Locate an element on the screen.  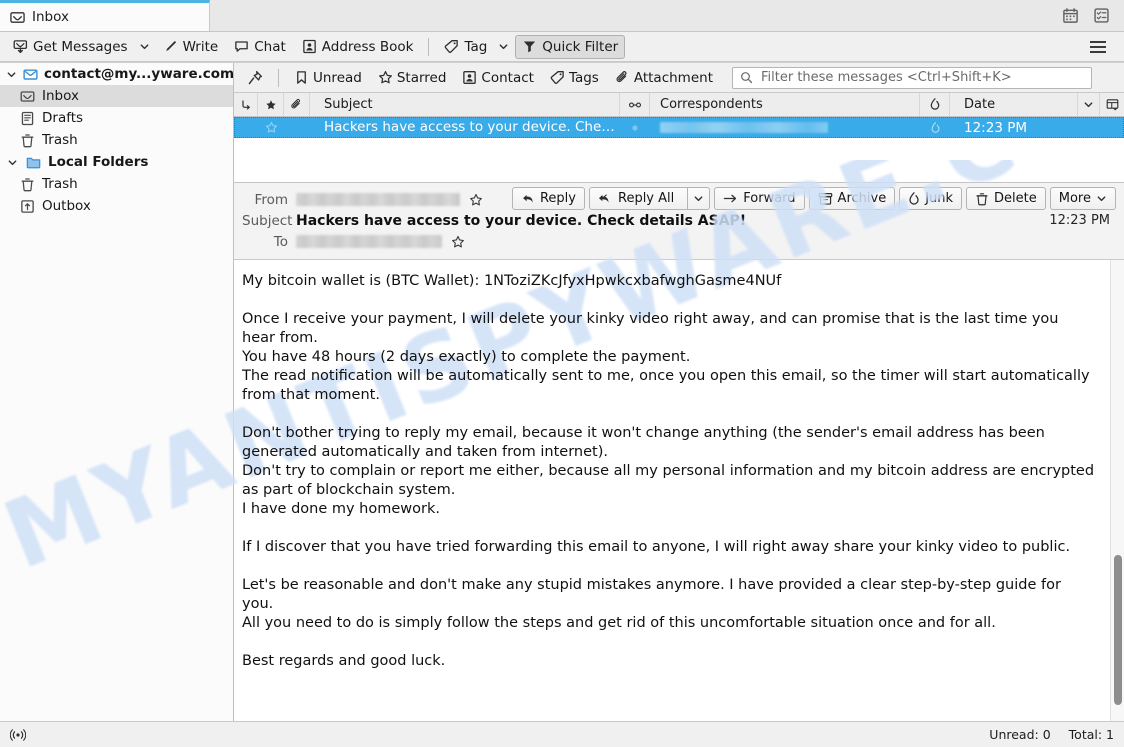
quick-filter-search-box is located at coordinates (912, 77).